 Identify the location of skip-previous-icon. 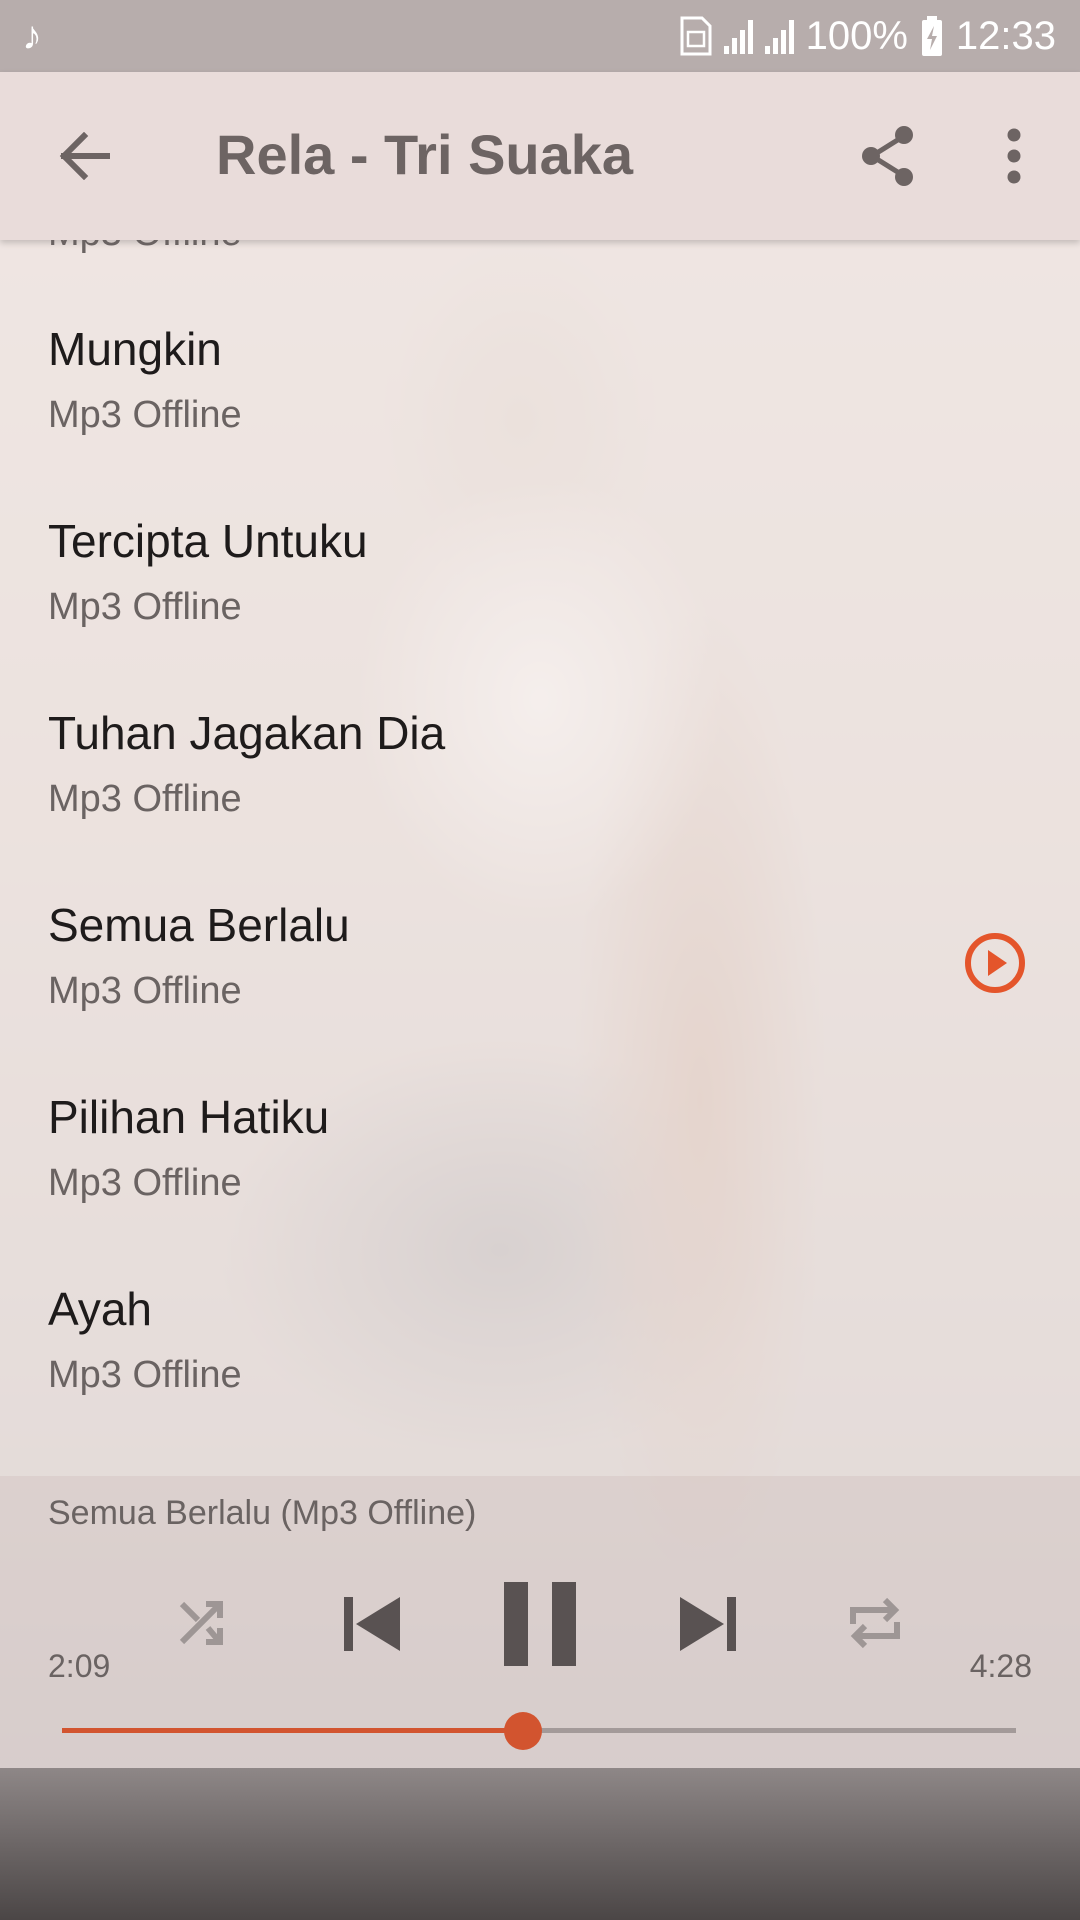
(372, 1624).